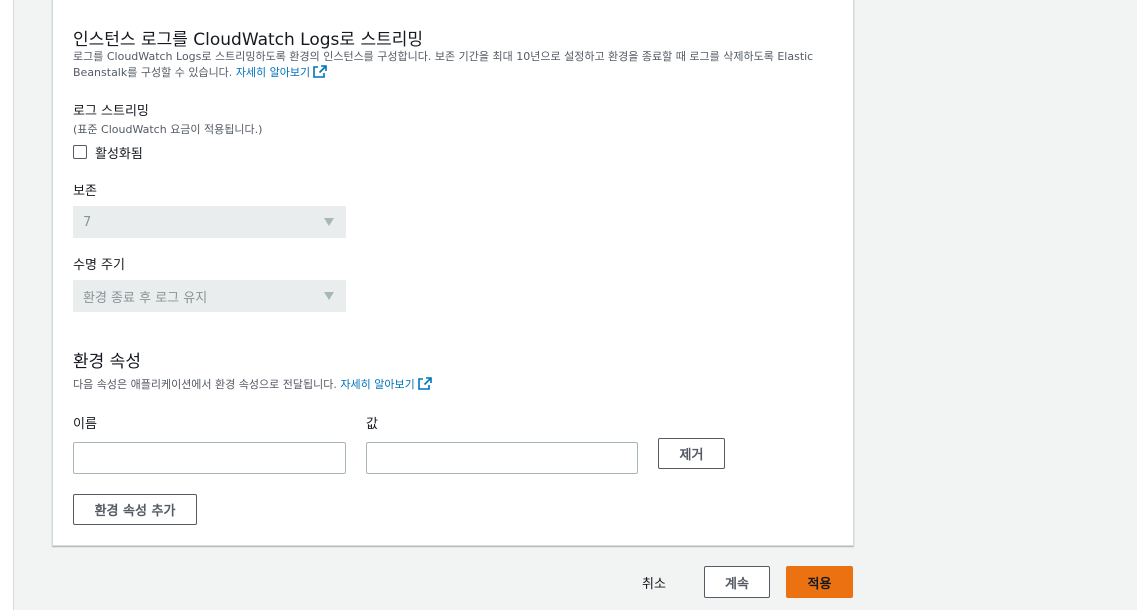 The width and height of the screenshot is (1137, 610). Describe the element at coordinates (111, 111) in the screenshot. I see `log-streaming-field-label: 로그 스트리밍` at that location.